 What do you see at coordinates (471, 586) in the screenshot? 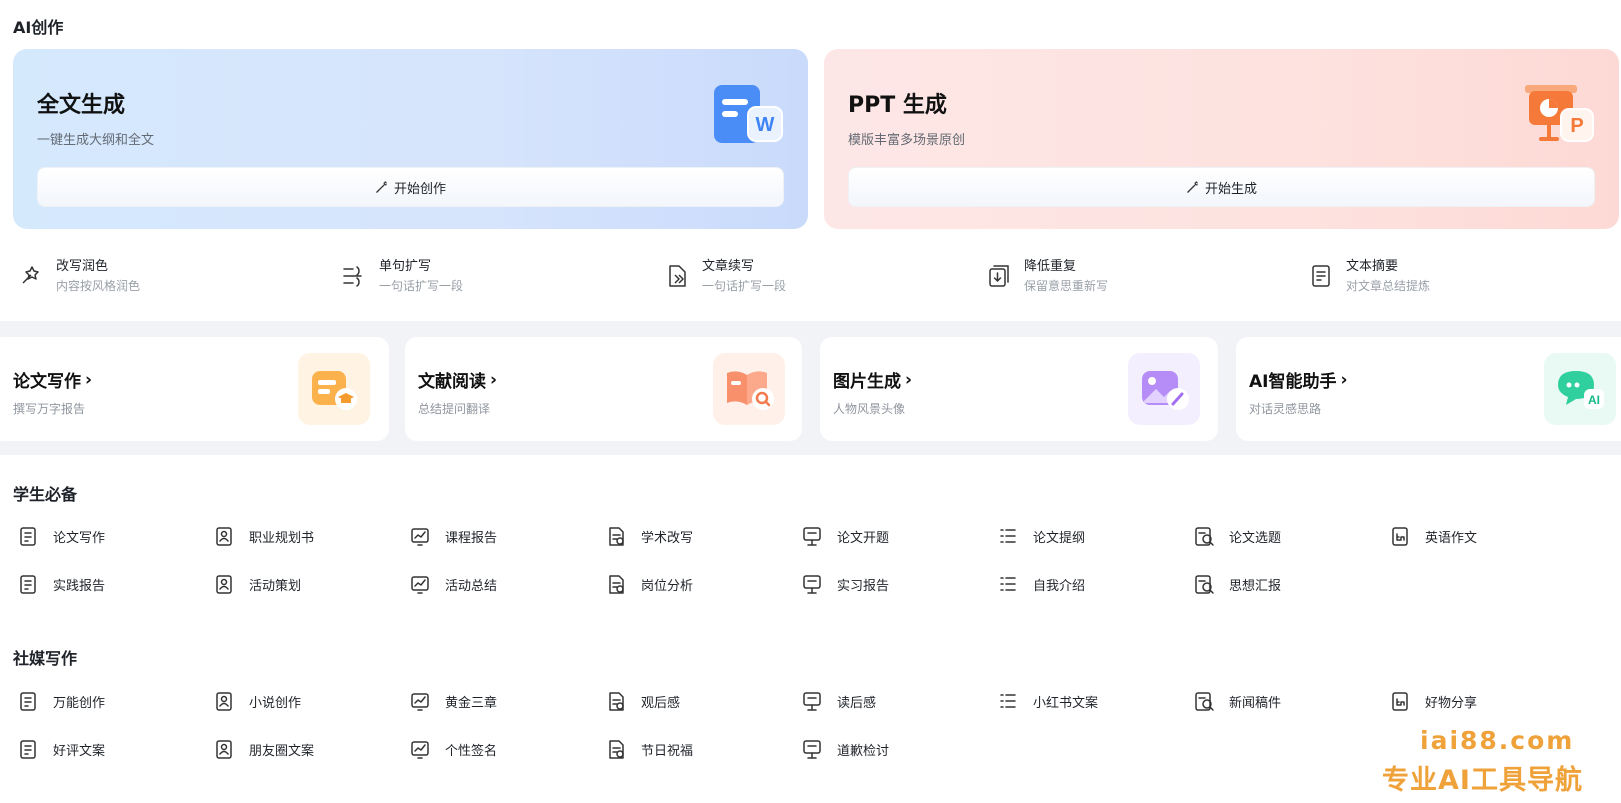
I see `grid-item-label: 活动总结` at bounding box center [471, 586].